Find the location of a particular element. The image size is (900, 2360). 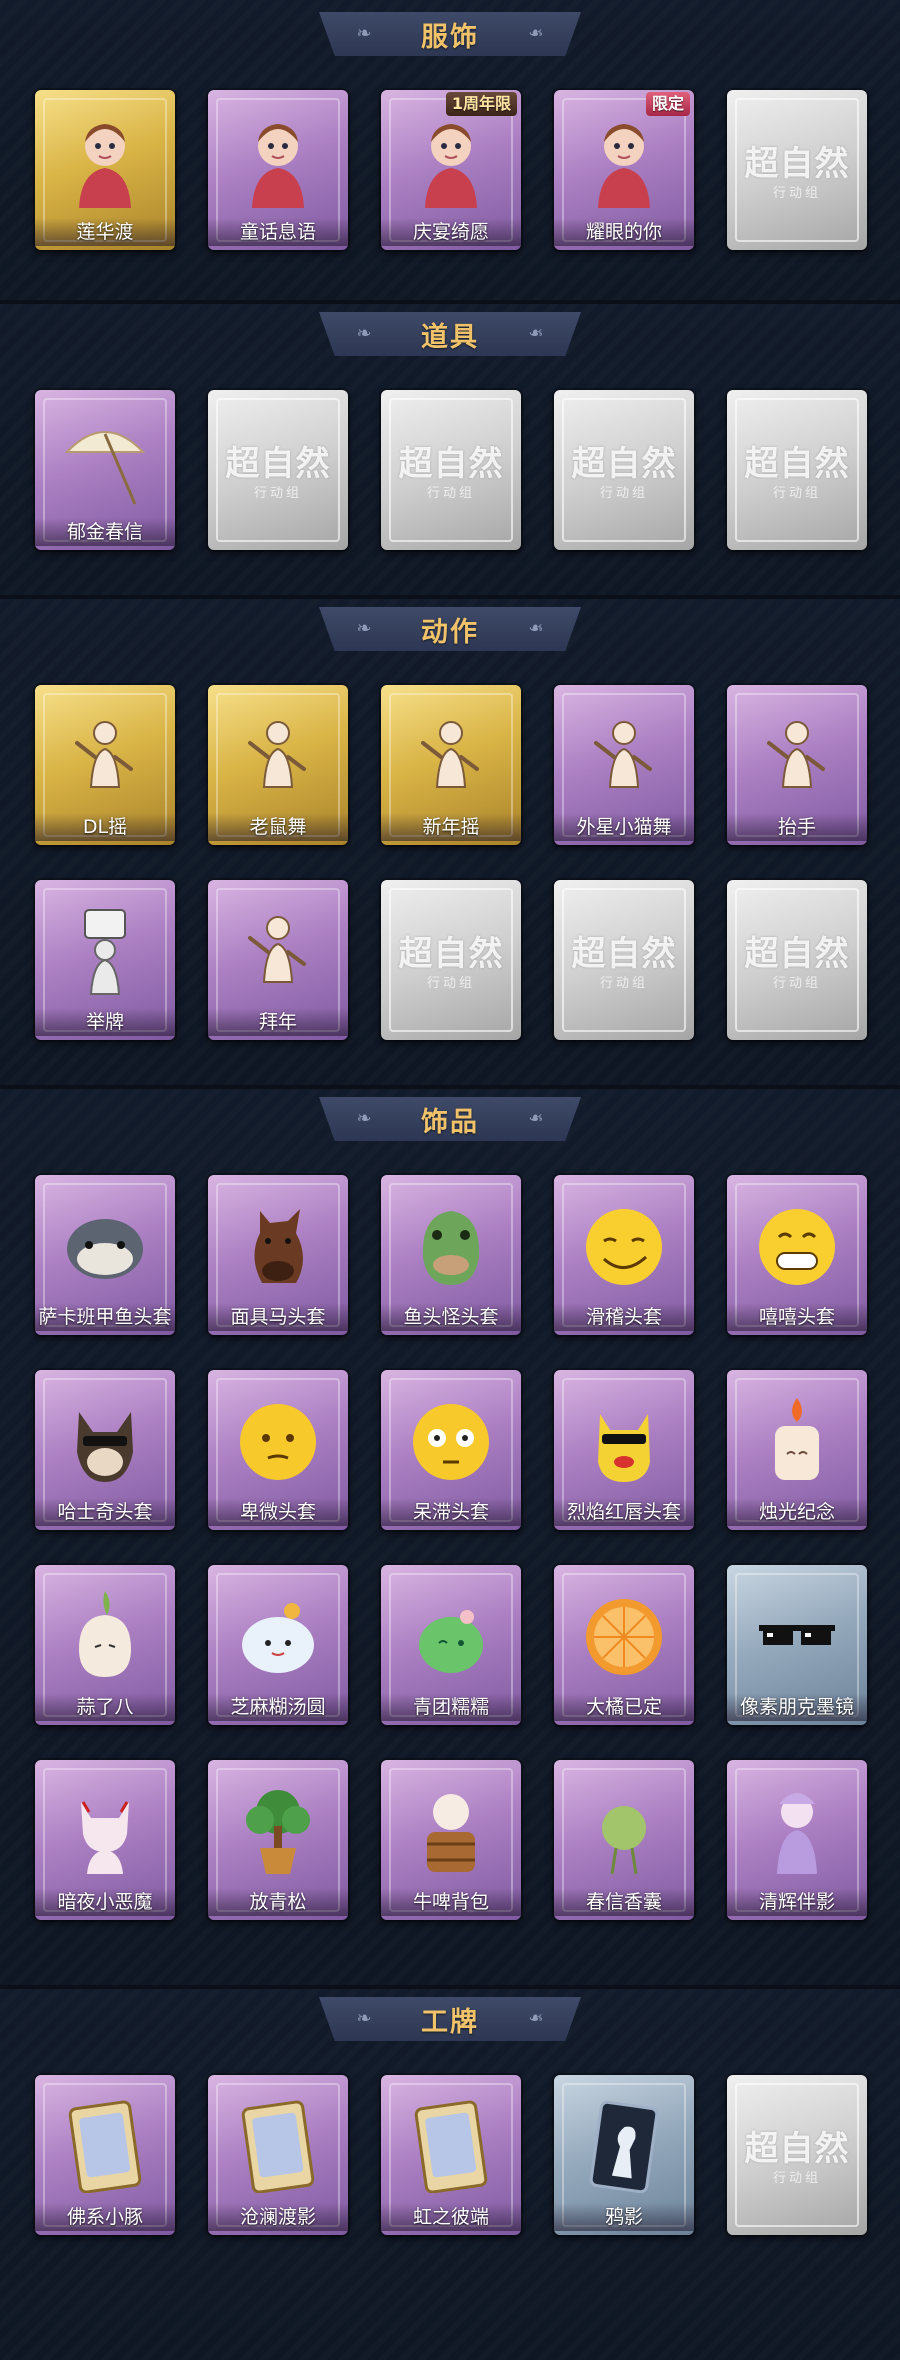

section-header-banner: ❧ 动作 ❧ is located at coordinates (450, 629).